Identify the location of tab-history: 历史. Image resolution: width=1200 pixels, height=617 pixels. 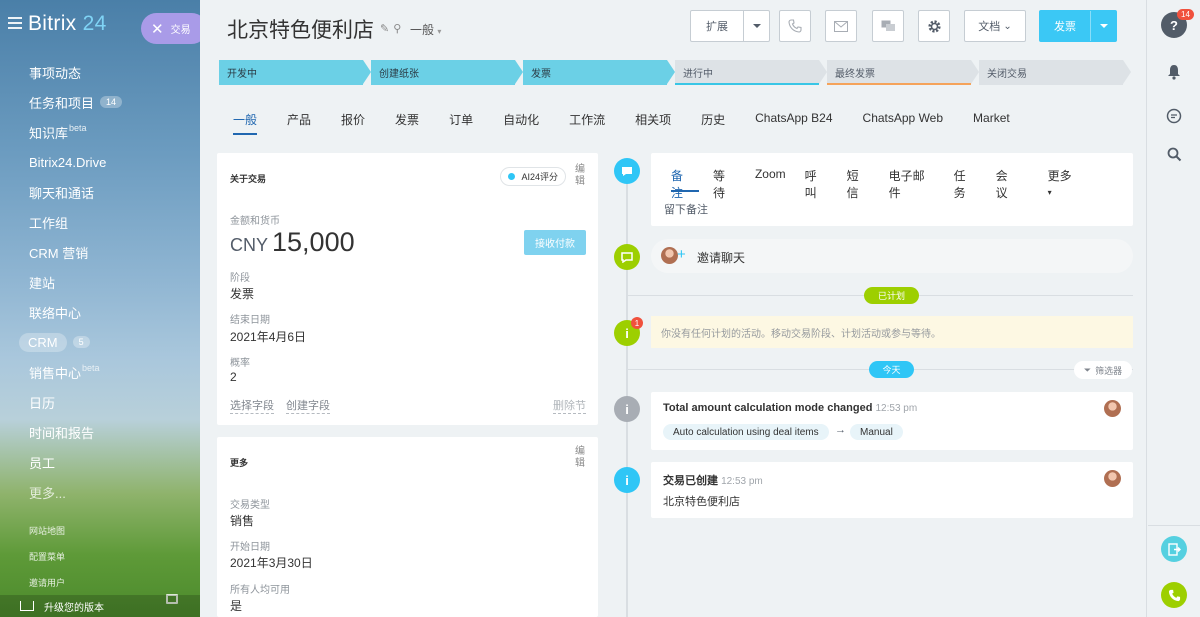
(713, 123).